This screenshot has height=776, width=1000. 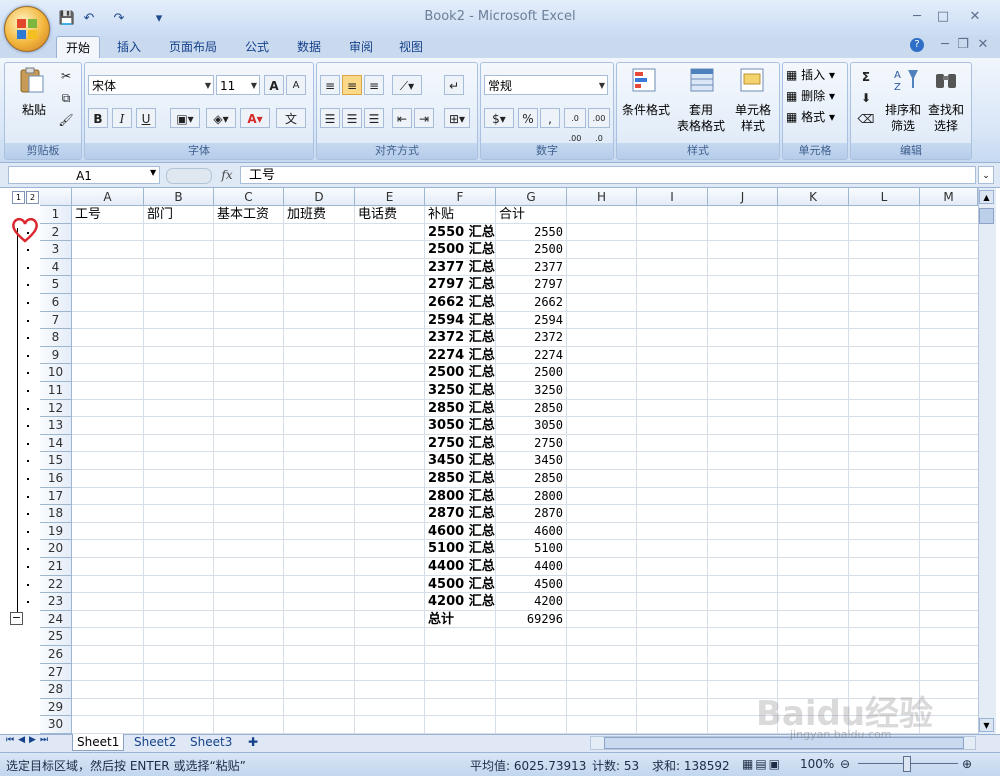 I want to click on conditional-format-icon, so click(x=644, y=80).